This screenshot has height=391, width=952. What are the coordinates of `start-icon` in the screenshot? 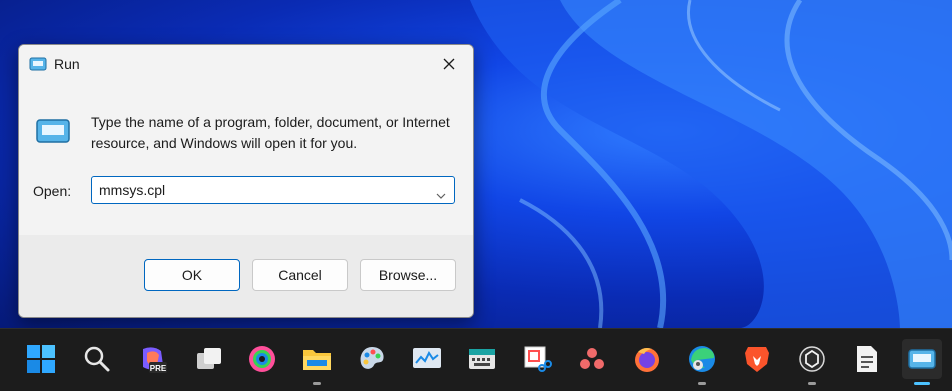 It's located at (41, 359).